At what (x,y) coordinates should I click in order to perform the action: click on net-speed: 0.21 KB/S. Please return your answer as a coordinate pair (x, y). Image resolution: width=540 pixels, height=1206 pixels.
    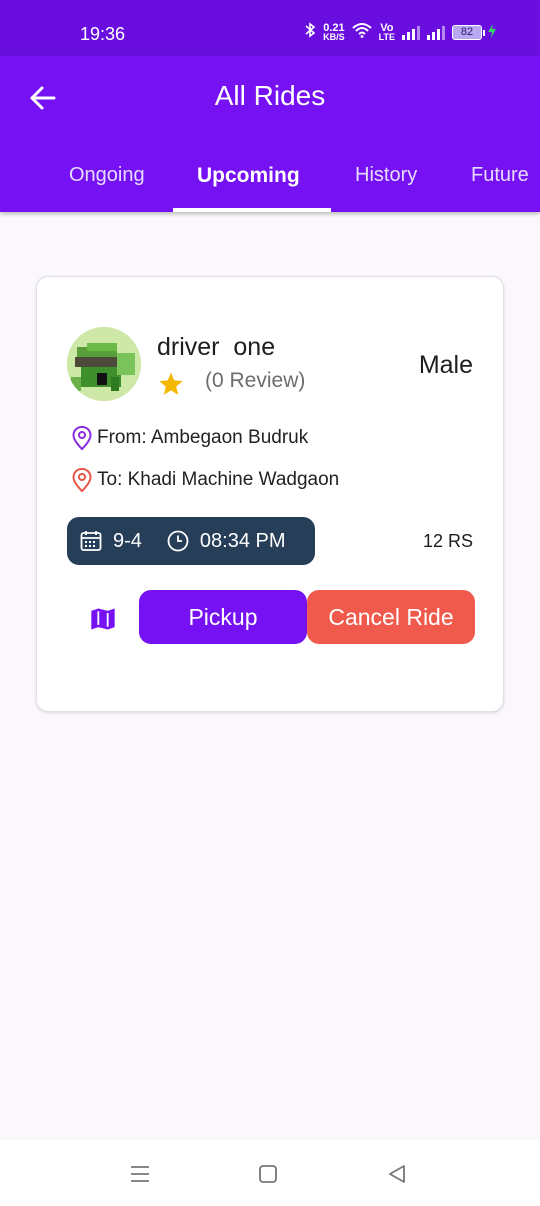
    Looking at the image, I should click on (334, 32).